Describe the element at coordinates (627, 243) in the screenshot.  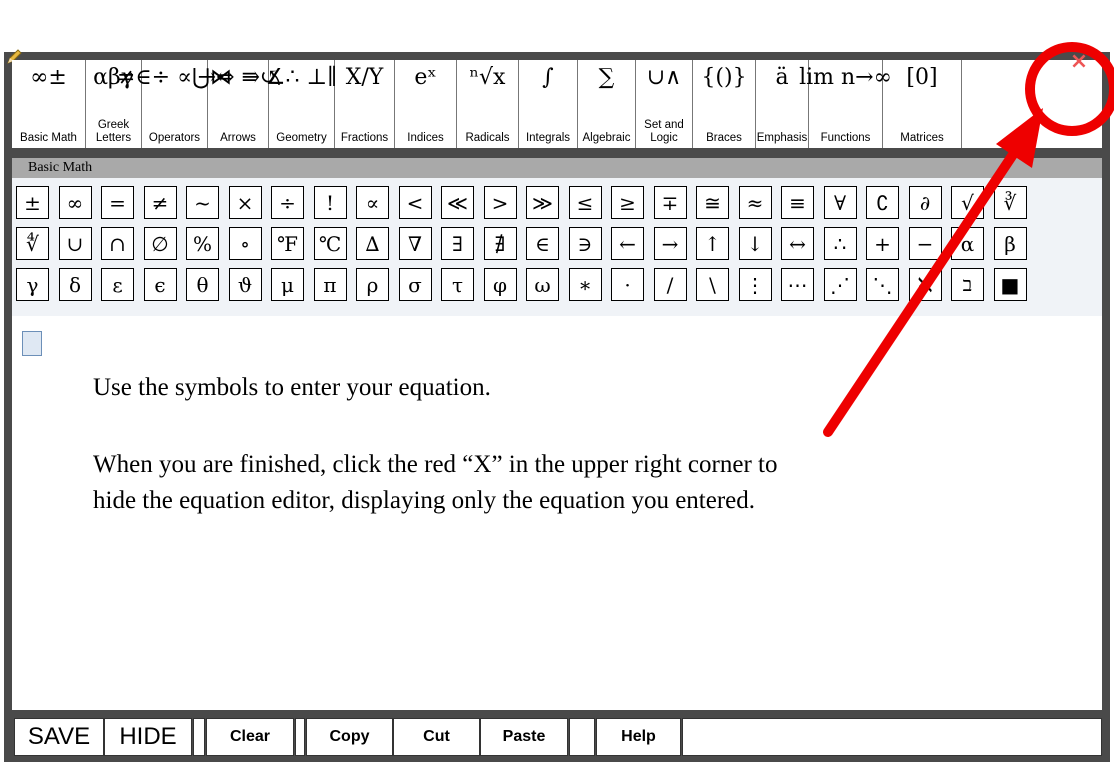
I see `symbol-key: ←` at that location.